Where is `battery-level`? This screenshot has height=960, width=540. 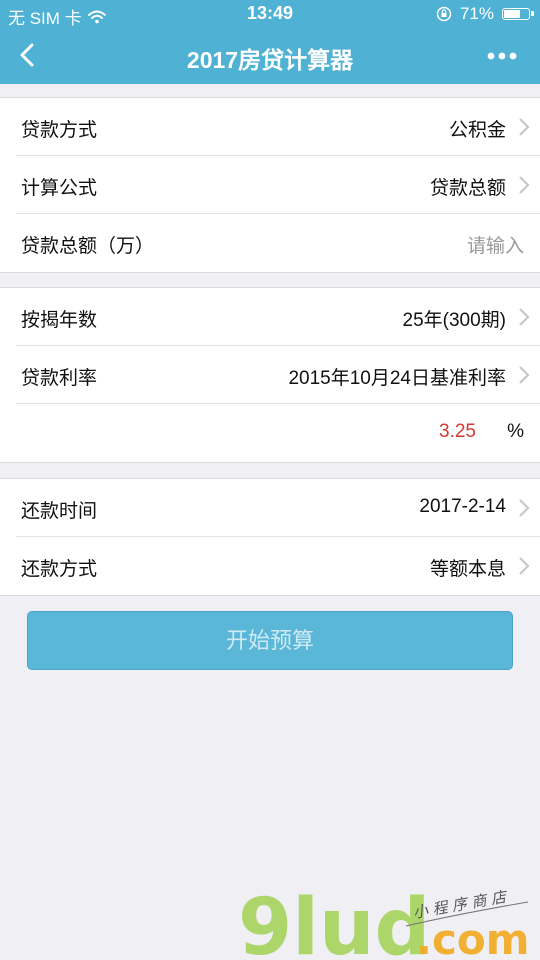 battery-level is located at coordinates (512, 14).